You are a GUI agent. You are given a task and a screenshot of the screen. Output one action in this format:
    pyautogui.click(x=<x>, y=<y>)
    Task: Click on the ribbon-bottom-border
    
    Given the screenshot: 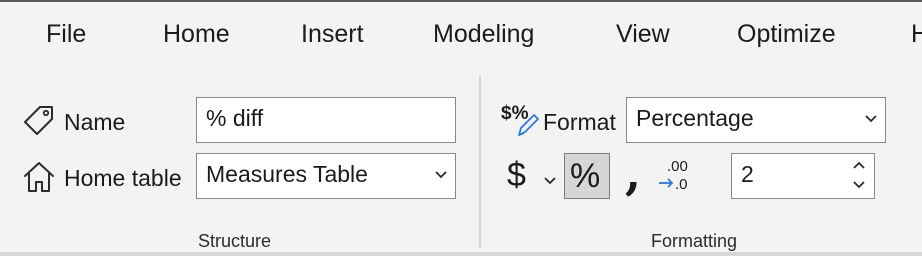 What is the action you would take?
    pyautogui.click(x=461, y=254)
    